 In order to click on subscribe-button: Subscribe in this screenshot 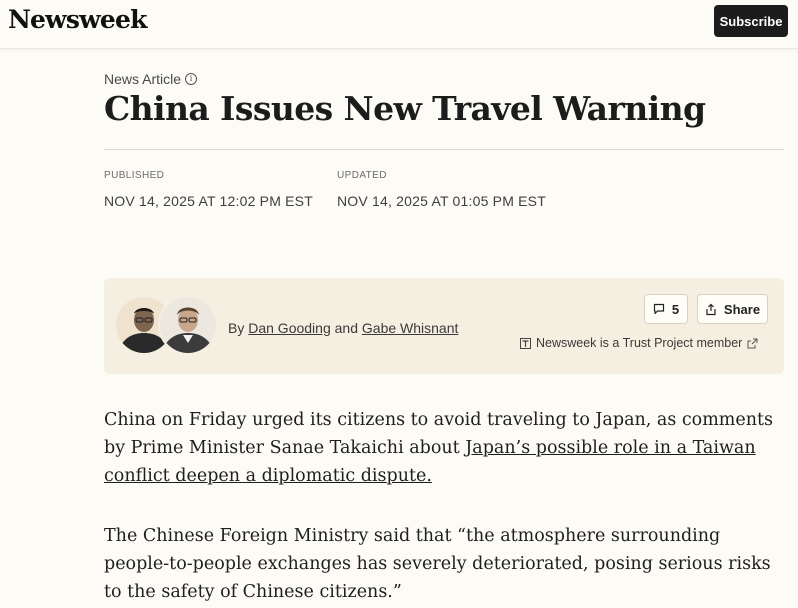, I will do `click(751, 21)`.